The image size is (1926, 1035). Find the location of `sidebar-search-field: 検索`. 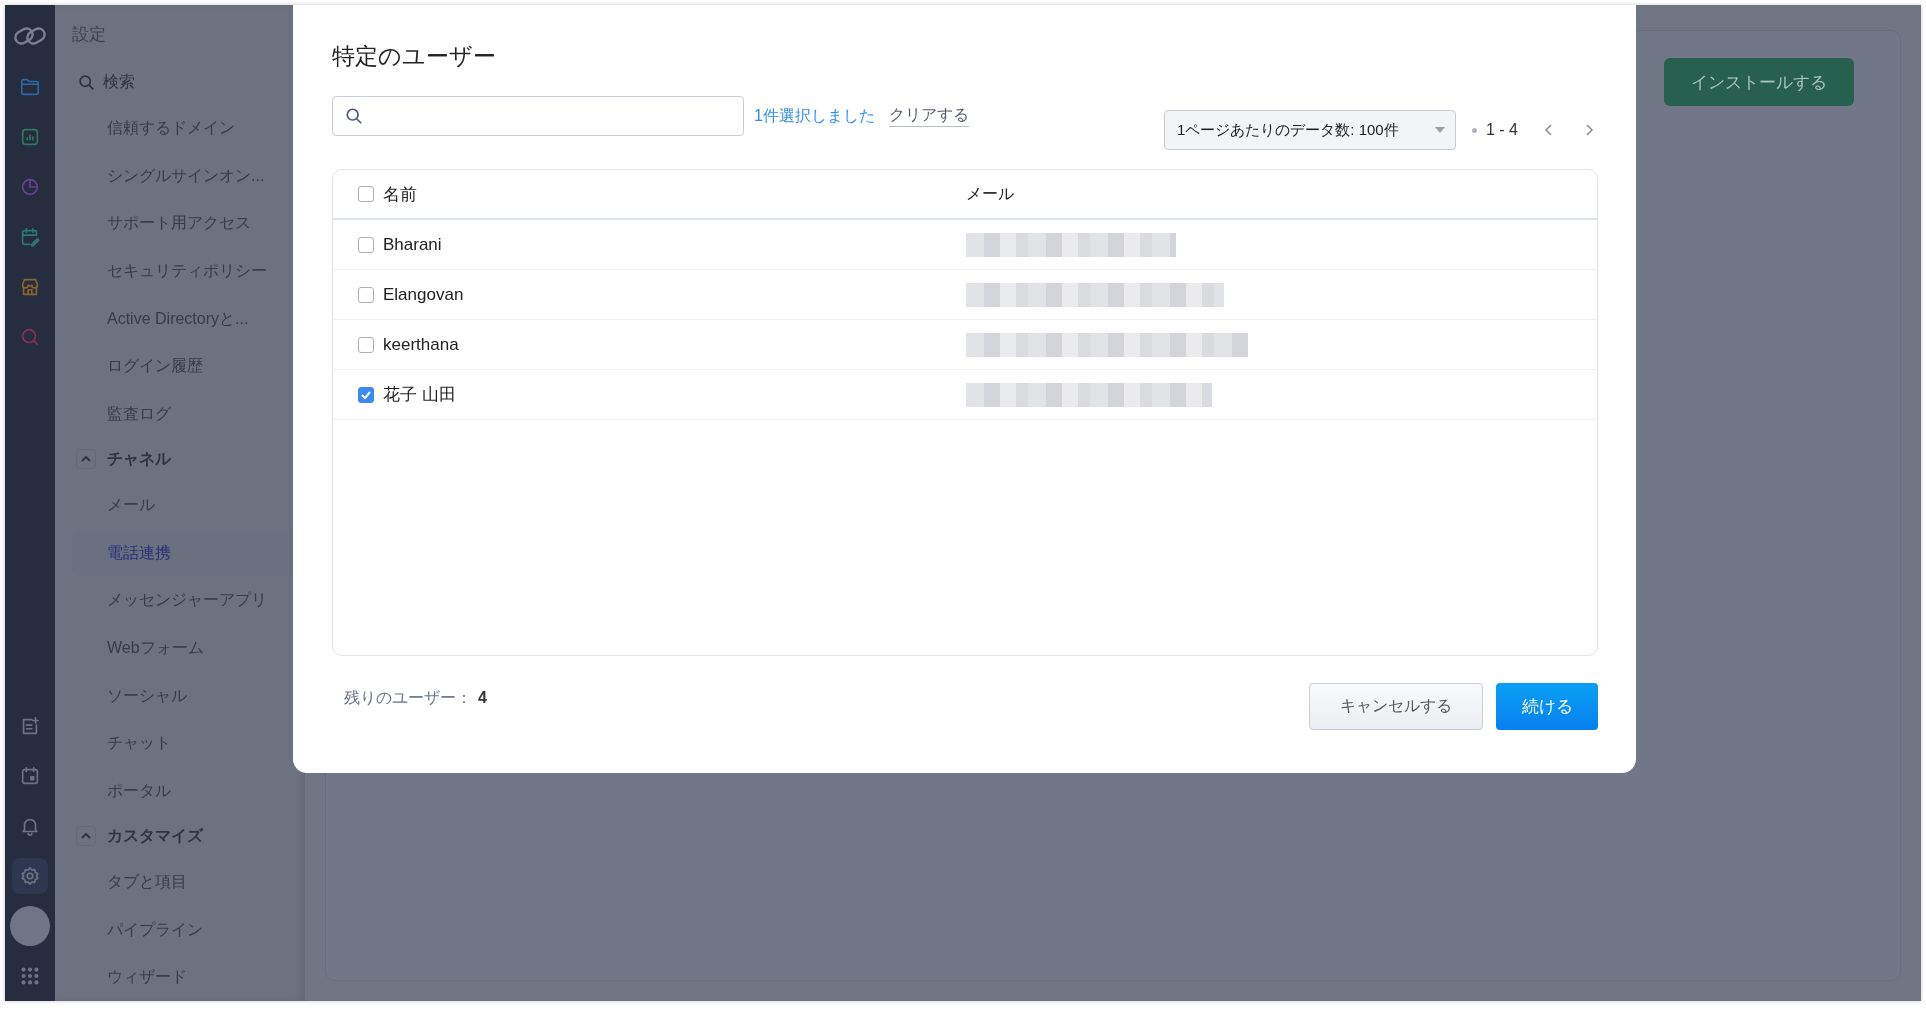

sidebar-search-field: 検索 is located at coordinates (178, 82).